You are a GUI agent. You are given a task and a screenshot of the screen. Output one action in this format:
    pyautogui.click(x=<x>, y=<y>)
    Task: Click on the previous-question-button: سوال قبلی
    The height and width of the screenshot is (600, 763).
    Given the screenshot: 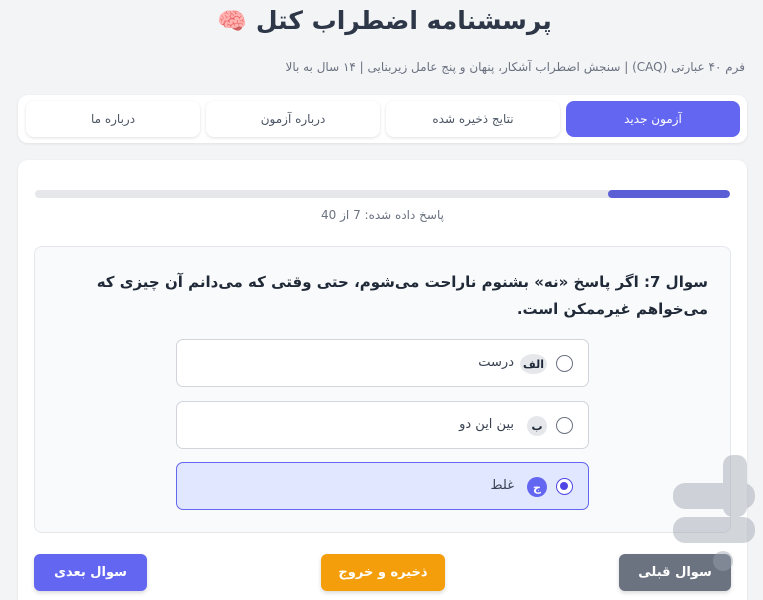 What is the action you would take?
    pyautogui.click(x=675, y=572)
    